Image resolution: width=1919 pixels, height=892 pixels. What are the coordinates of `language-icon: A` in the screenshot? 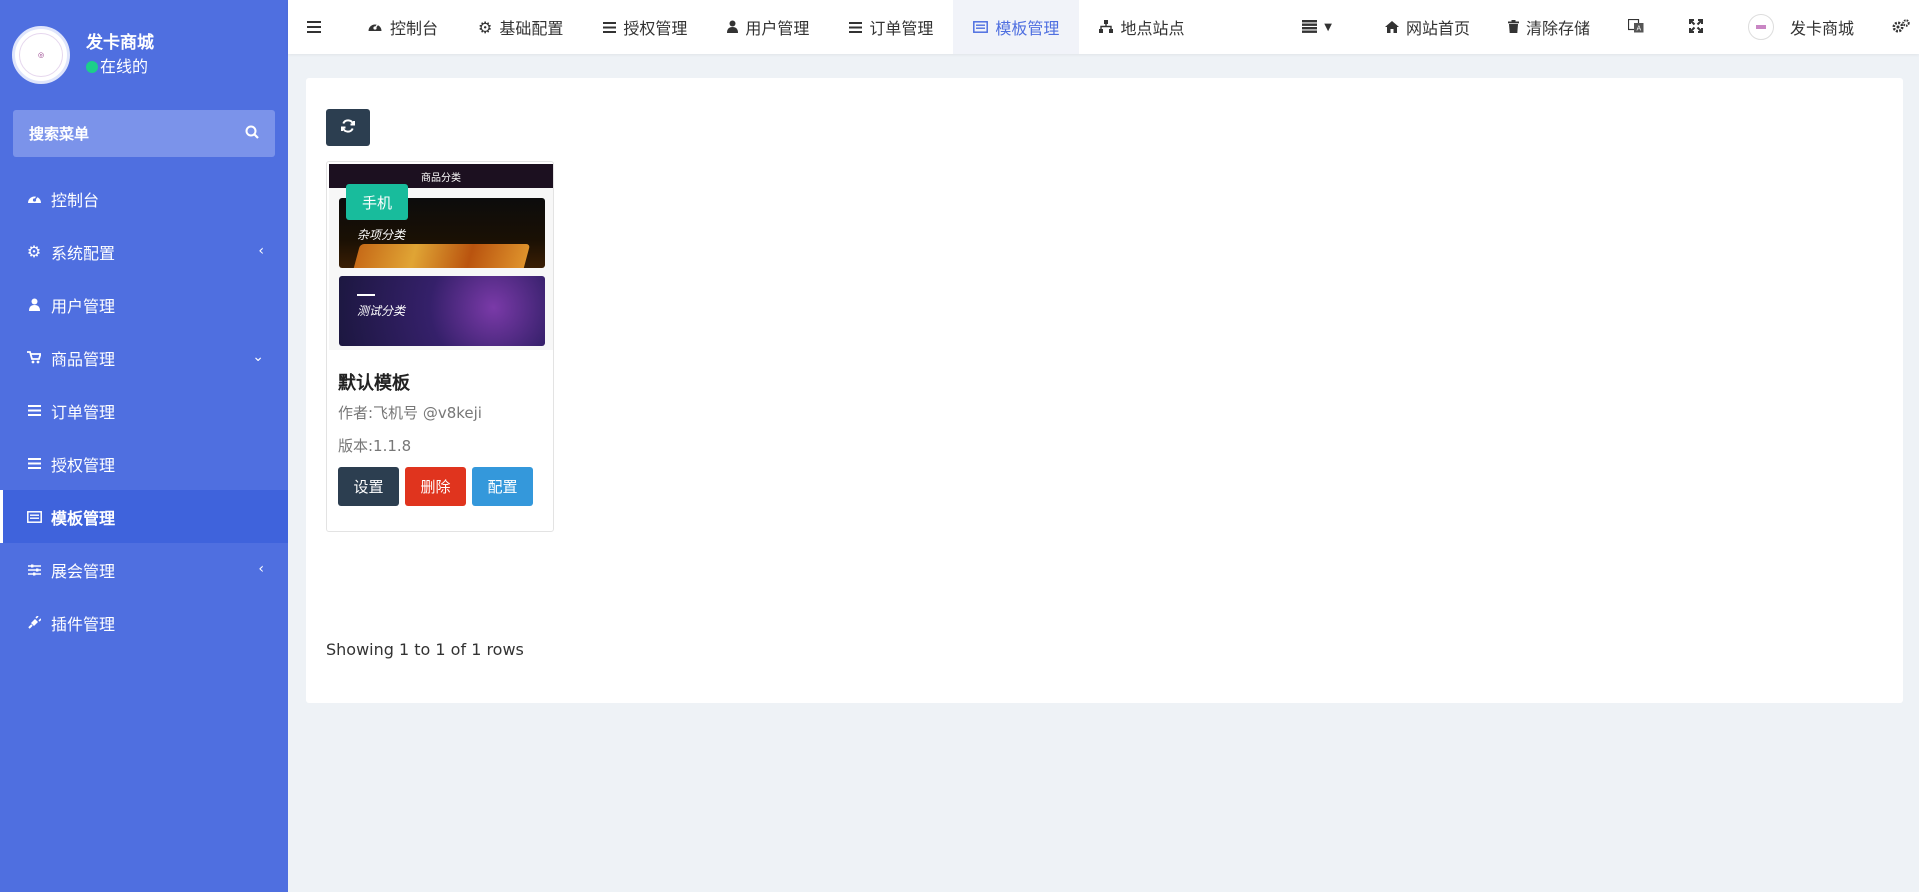 It's located at (1639, 27).